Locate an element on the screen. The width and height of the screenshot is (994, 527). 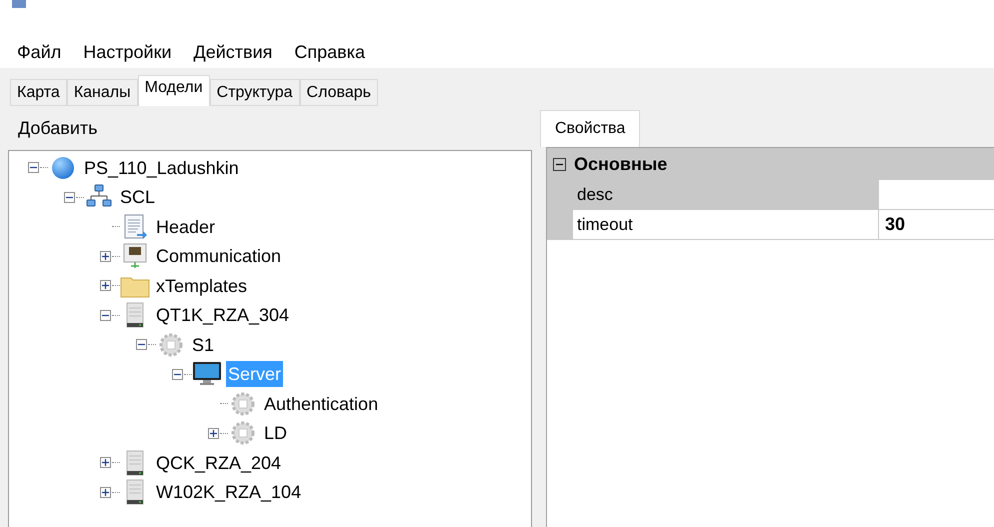
menu-item: Настройки is located at coordinates (127, 52).